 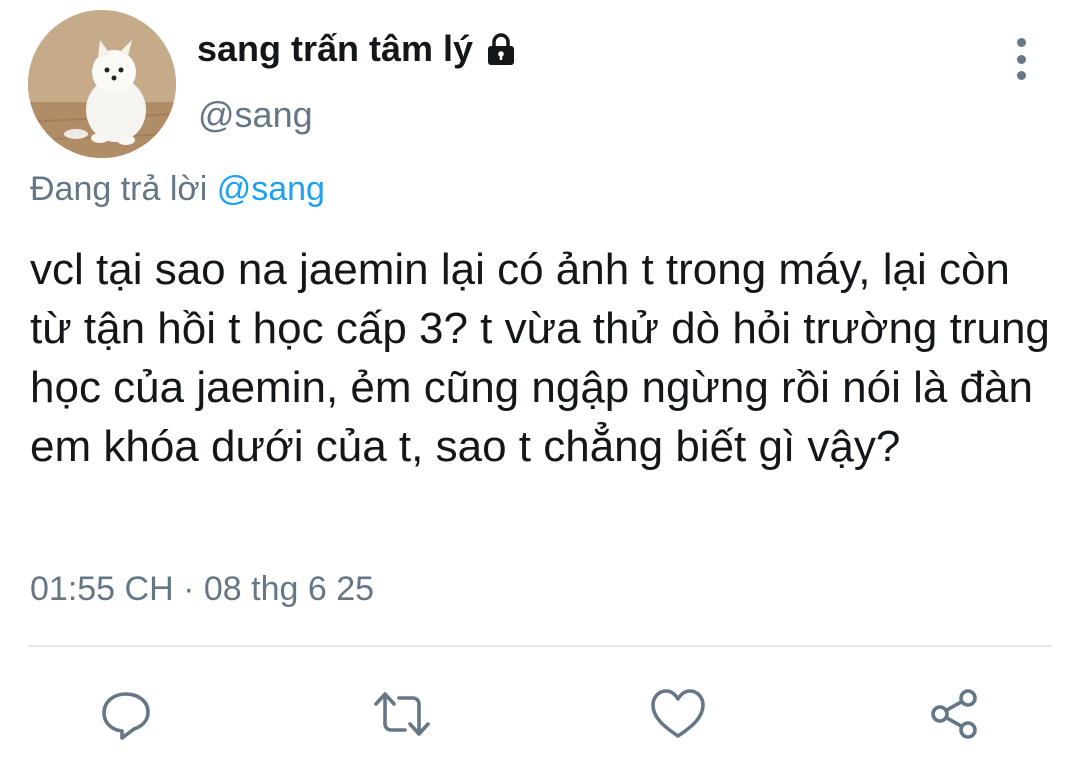 I want to click on avatar-image, so click(x=102, y=84).